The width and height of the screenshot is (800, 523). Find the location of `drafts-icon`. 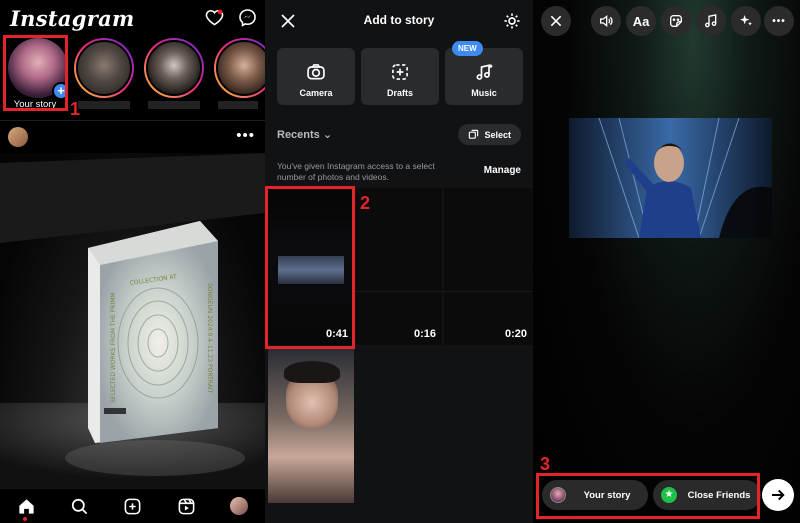

drafts-icon is located at coordinates (400, 72).